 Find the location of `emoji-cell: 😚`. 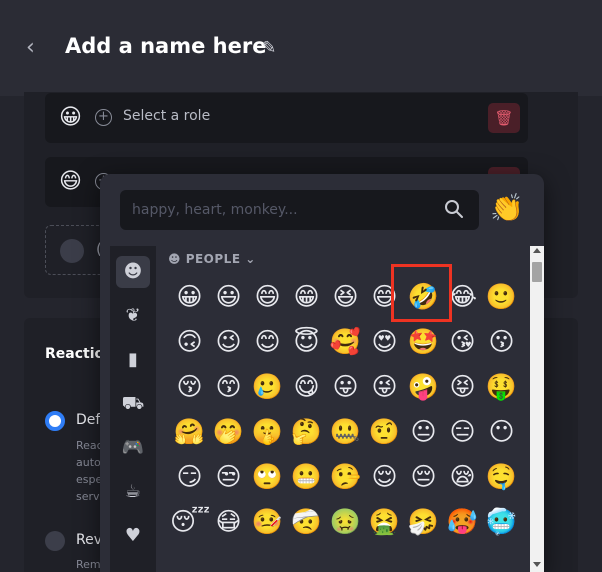

emoji-cell: 😚 is located at coordinates (189, 386).